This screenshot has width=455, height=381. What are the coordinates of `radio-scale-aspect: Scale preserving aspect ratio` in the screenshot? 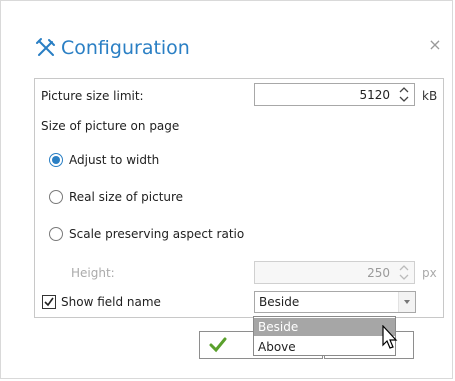 It's located at (146, 234).